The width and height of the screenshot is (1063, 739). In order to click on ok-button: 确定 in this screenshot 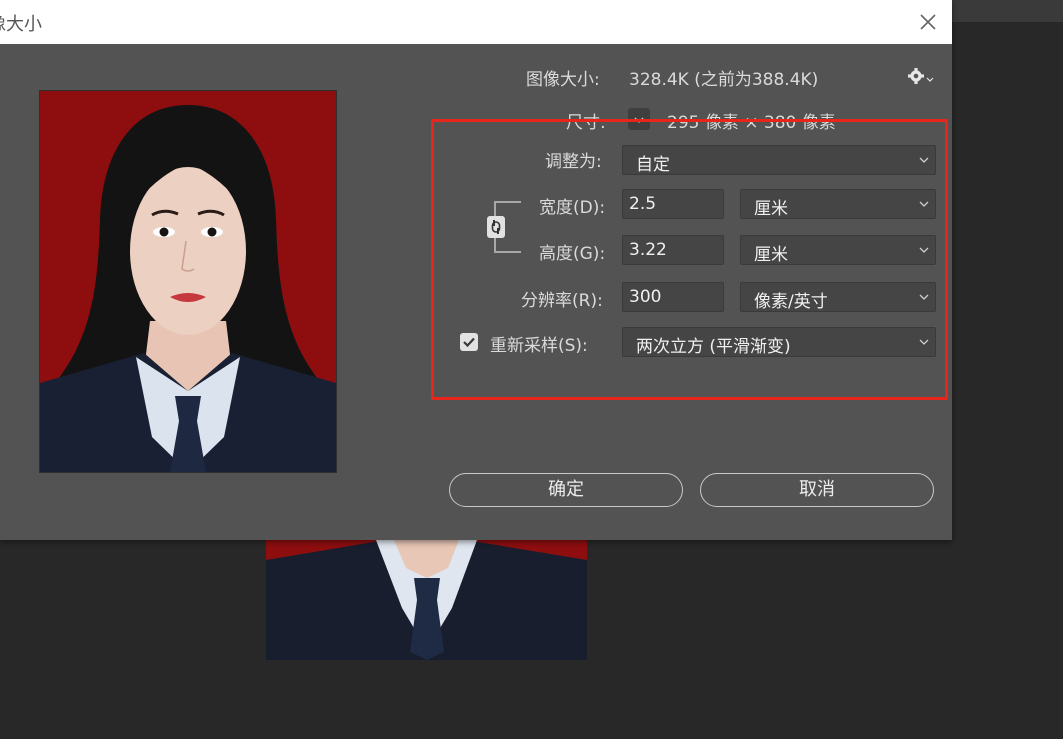, I will do `click(566, 490)`.